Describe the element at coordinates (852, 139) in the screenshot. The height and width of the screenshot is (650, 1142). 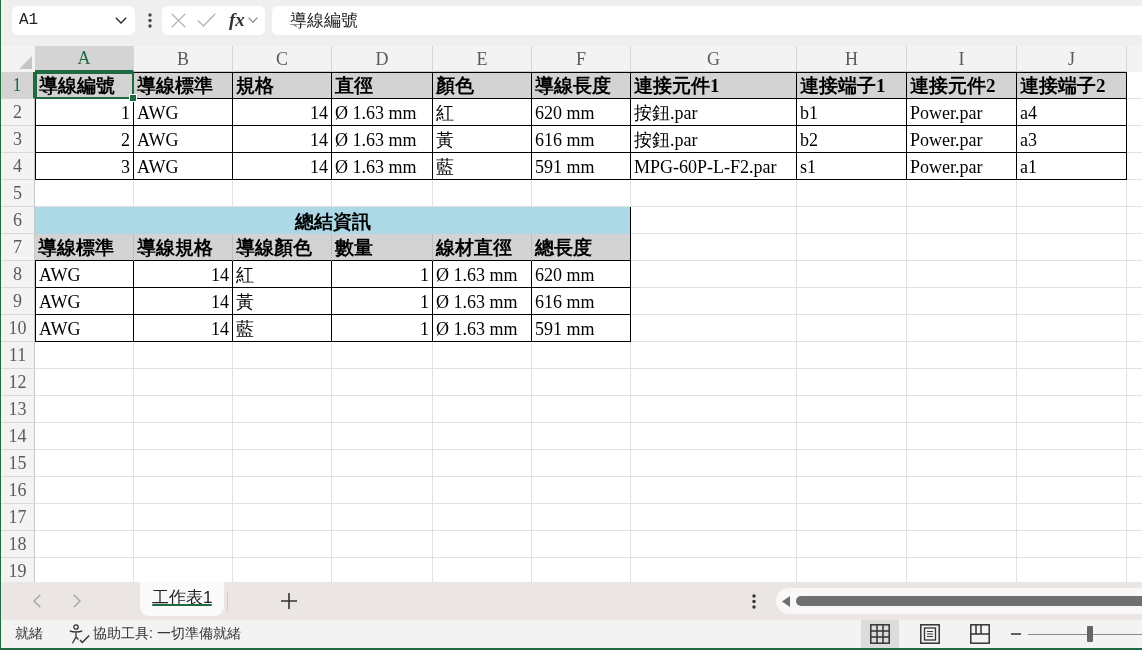
I see `table-cell: b2` at that location.